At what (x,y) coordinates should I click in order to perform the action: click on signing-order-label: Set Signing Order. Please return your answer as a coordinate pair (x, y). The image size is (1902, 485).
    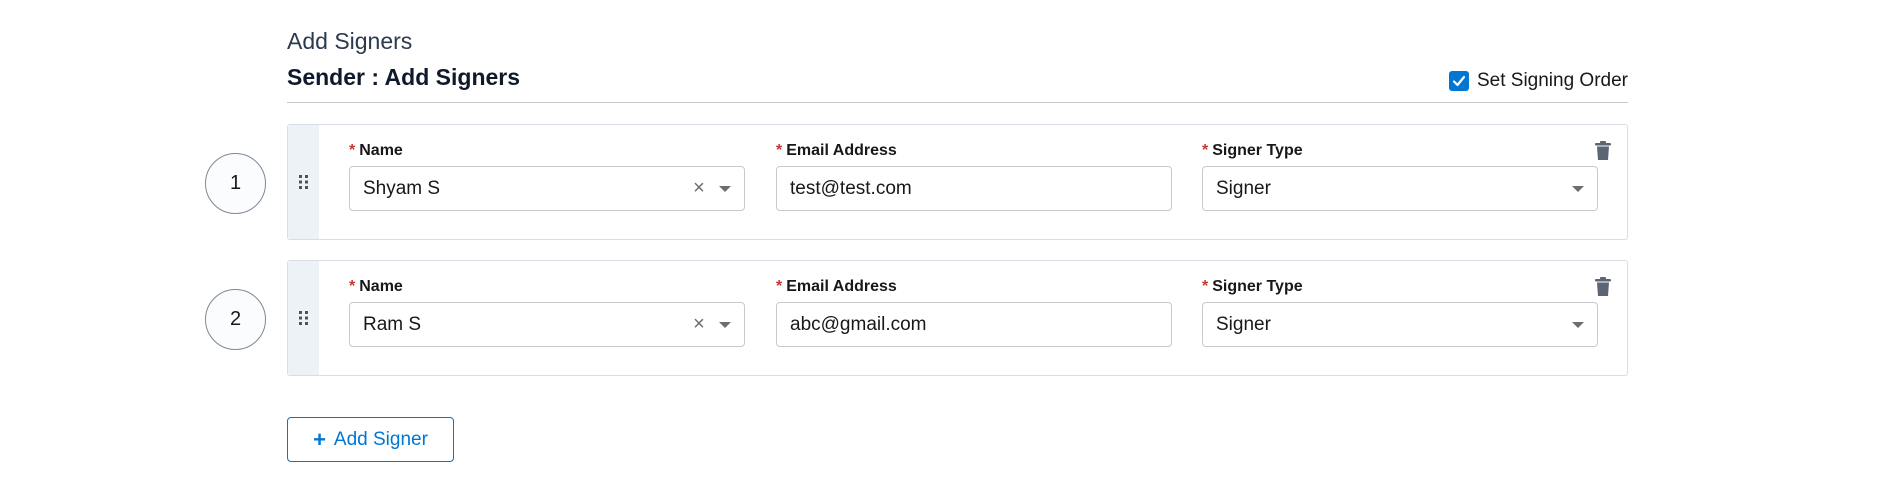
    Looking at the image, I should click on (1552, 80).